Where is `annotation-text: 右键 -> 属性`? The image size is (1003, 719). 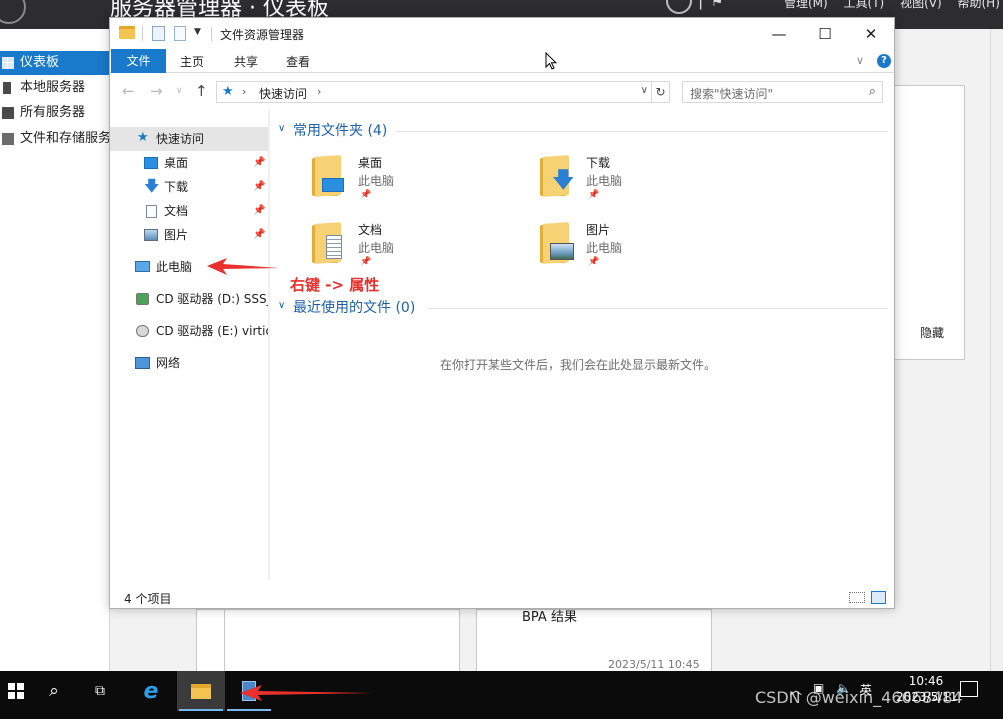 annotation-text: 右键 -> 属性 is located at coordinates (335, 285).